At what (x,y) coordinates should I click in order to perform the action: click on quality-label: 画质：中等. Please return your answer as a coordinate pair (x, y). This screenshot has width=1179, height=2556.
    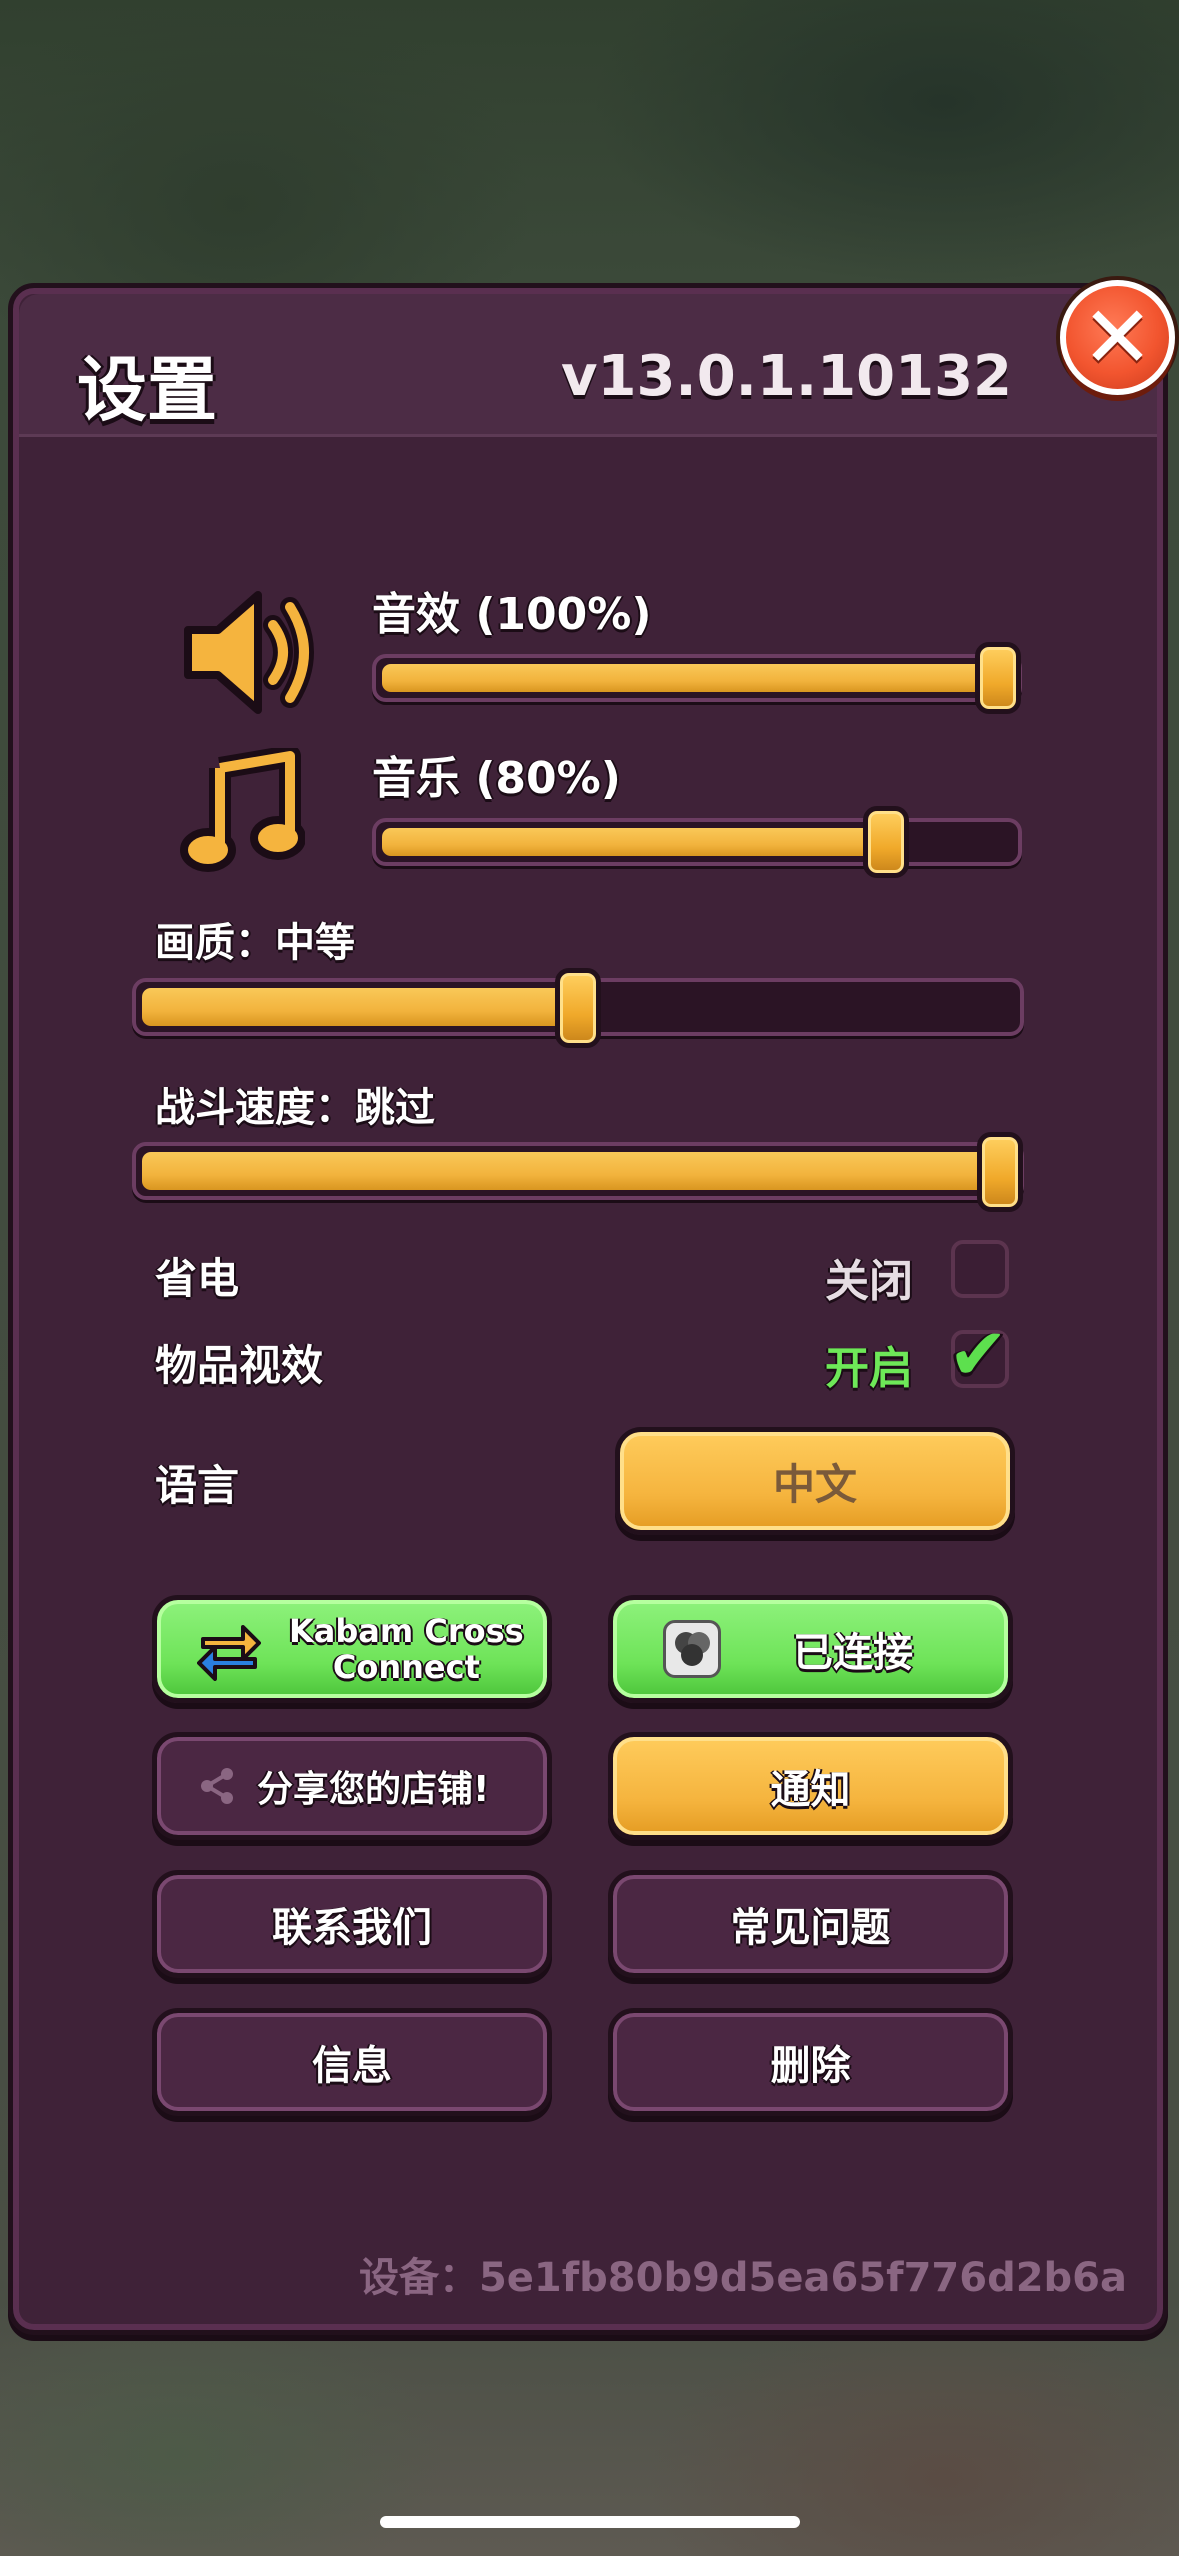
    Looking at the image, I should click on (255, 943).